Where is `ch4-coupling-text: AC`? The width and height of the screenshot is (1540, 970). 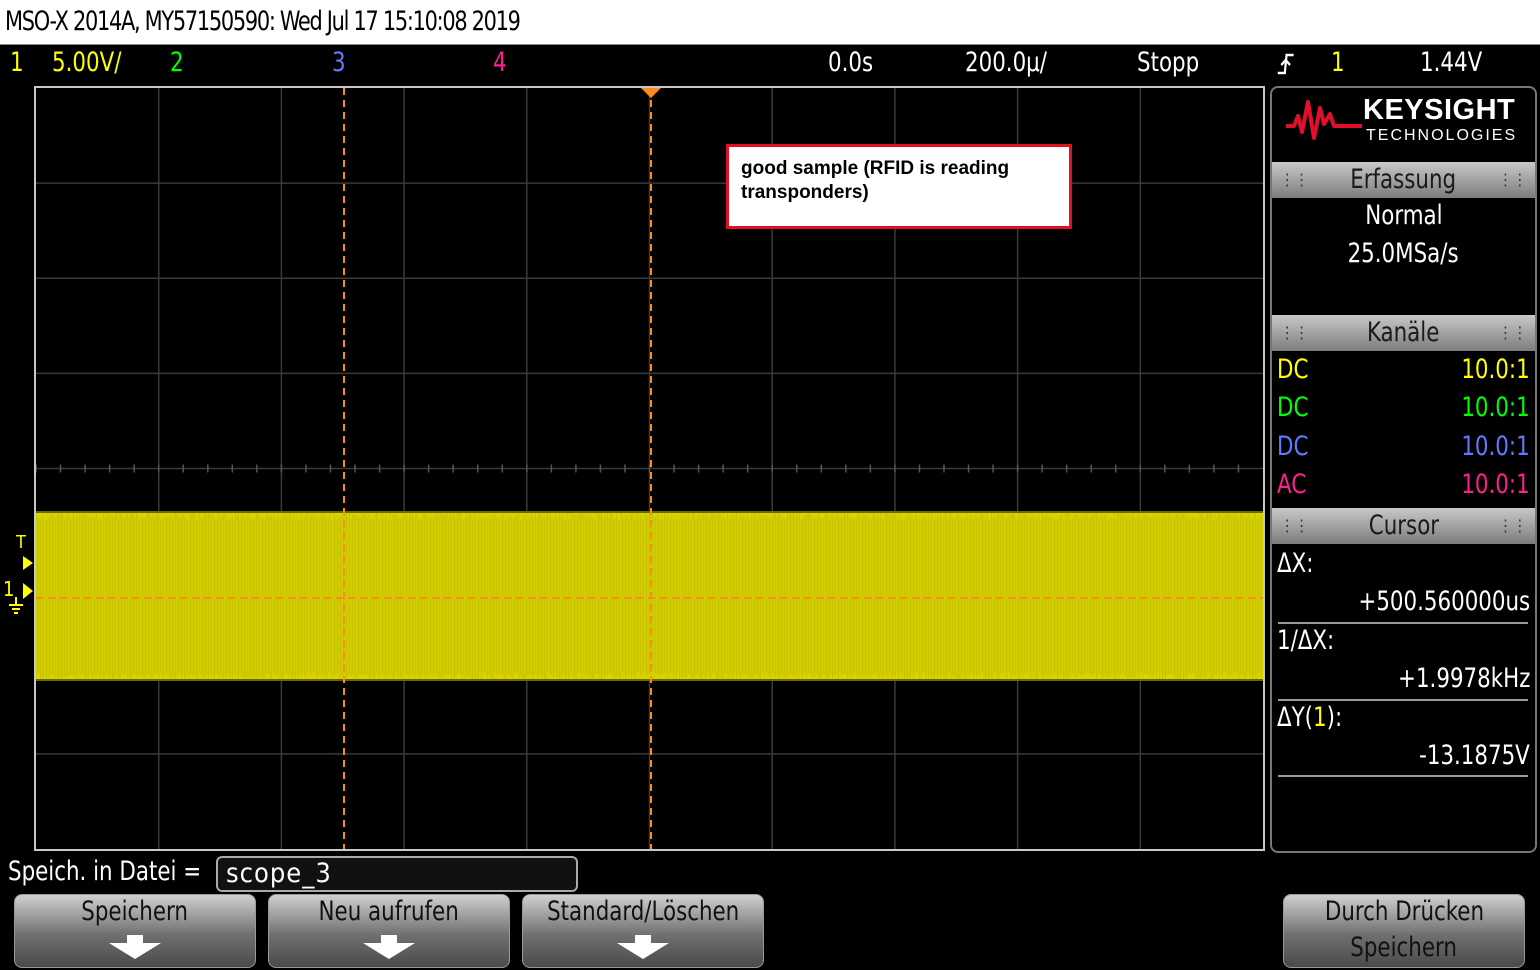 ch4-coupling-text: AC is located at coordinates (1291, 484).